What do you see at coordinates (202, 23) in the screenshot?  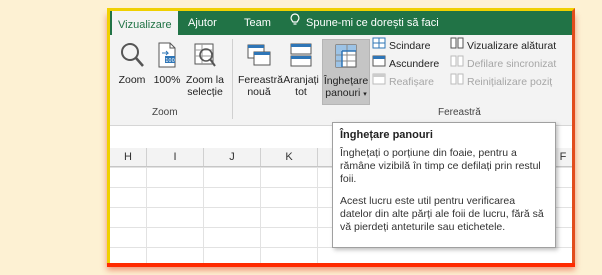 I see `tab-ajutor: Ajutor` at bounding box center [202, 23].